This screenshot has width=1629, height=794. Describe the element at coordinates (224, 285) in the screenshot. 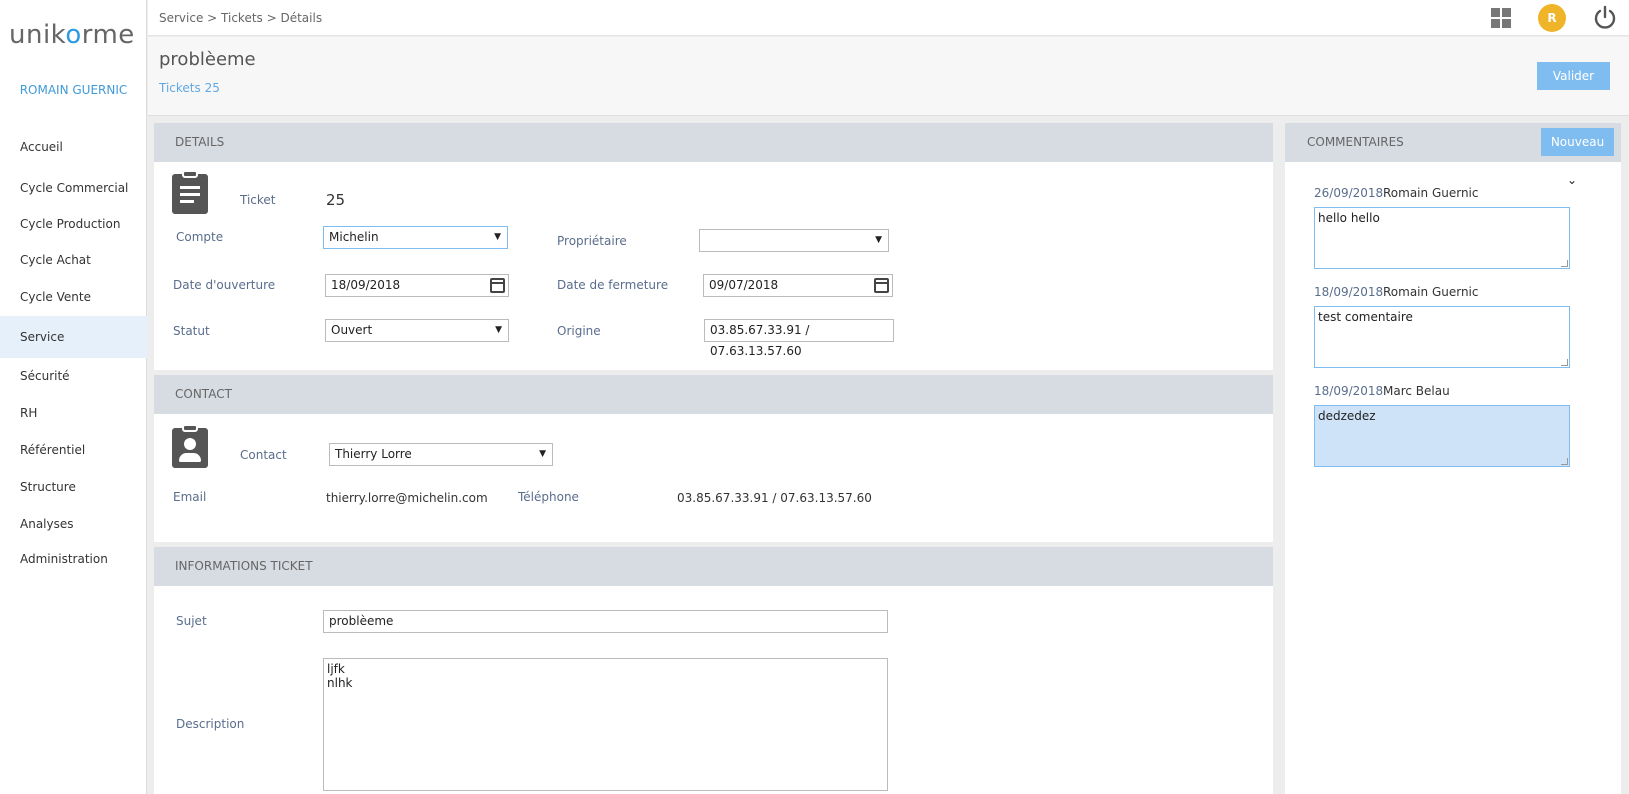

I see `date-ouverture-label: Date d'ouverture` at that location.